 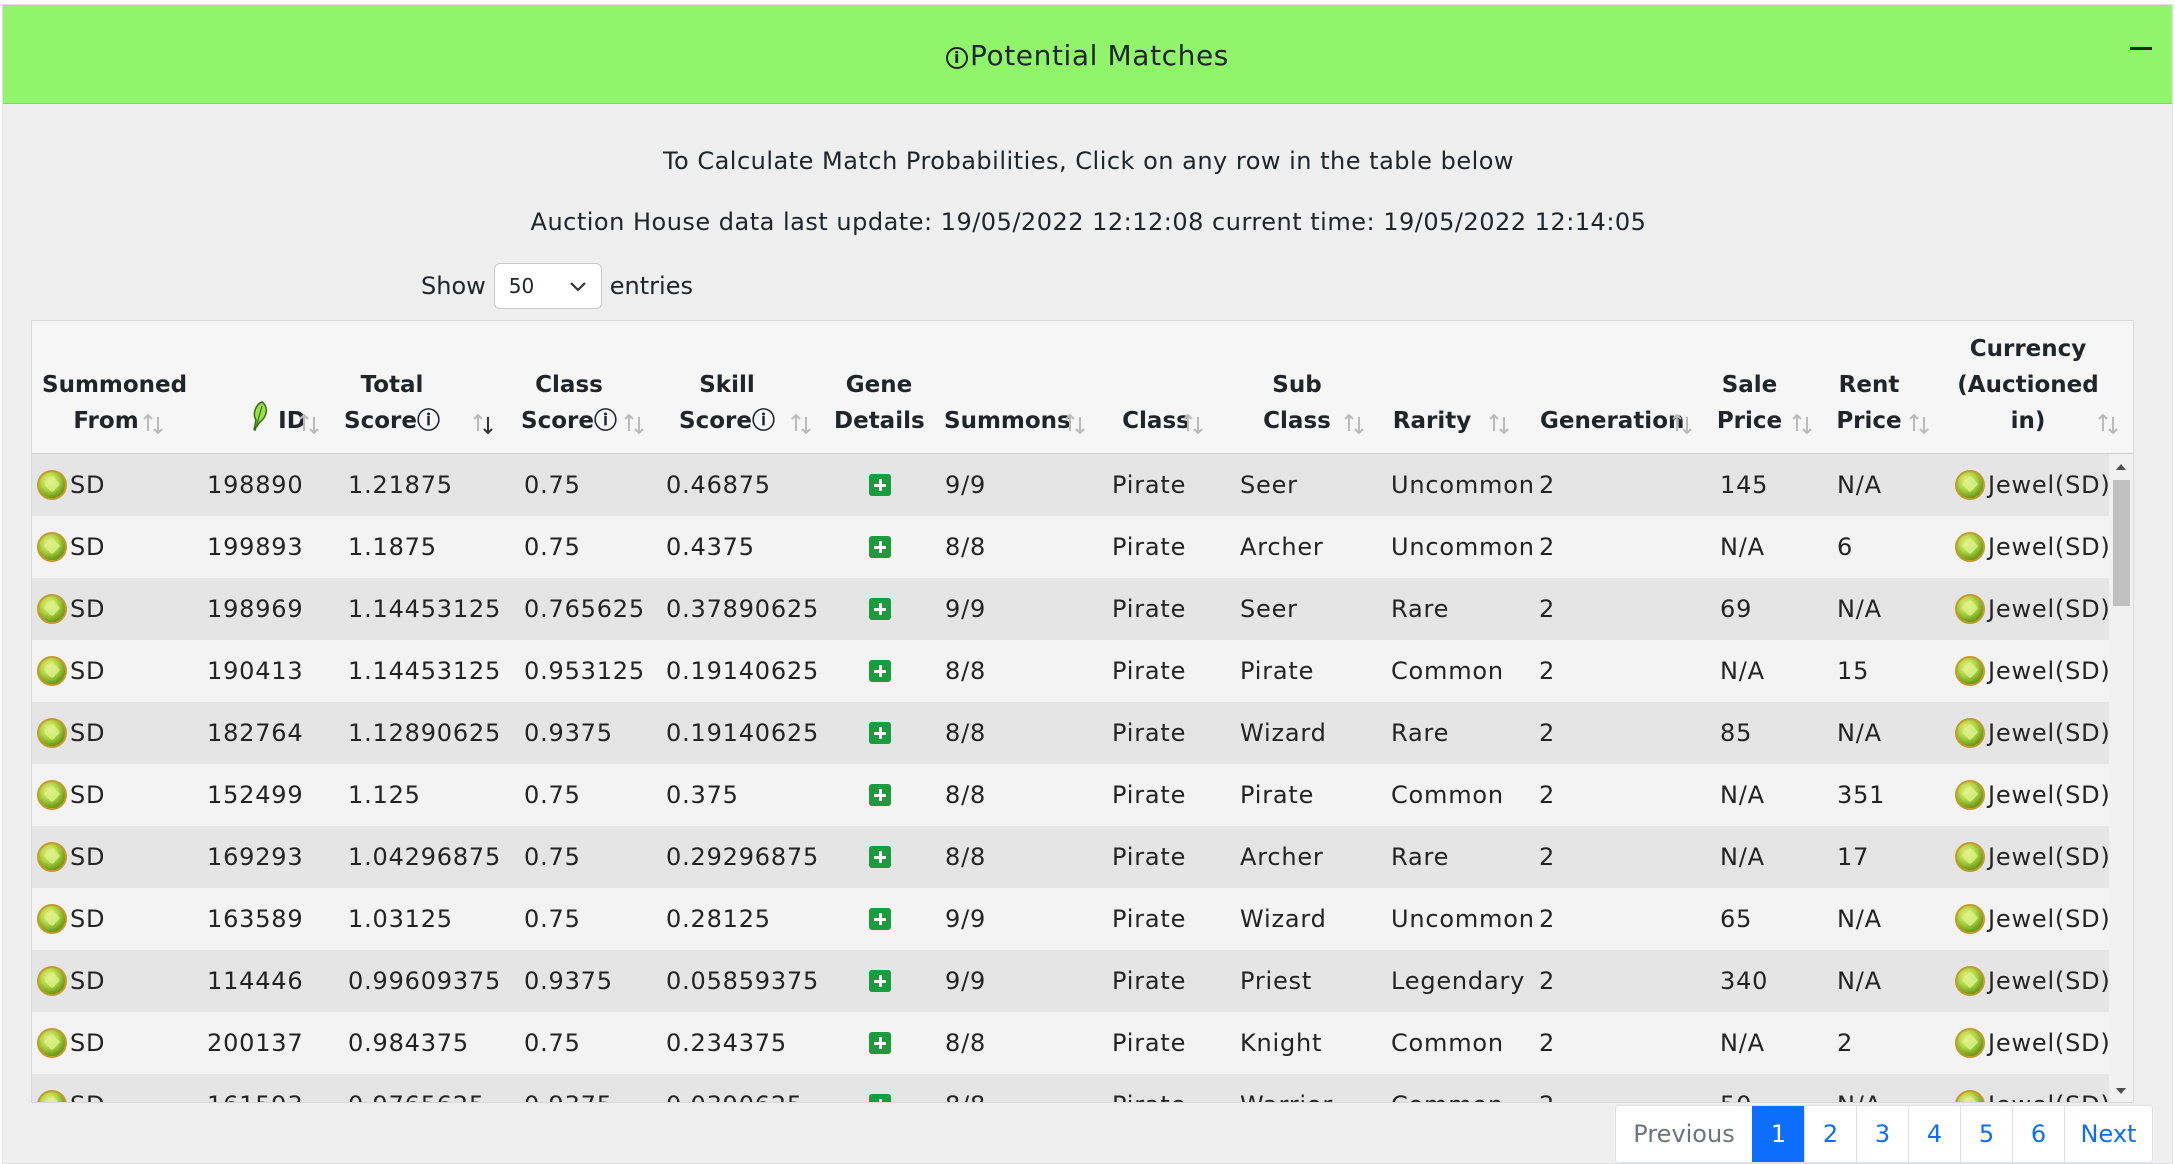 I want to click on column-header-label: Rent Price, so click(x=1869, y=403).